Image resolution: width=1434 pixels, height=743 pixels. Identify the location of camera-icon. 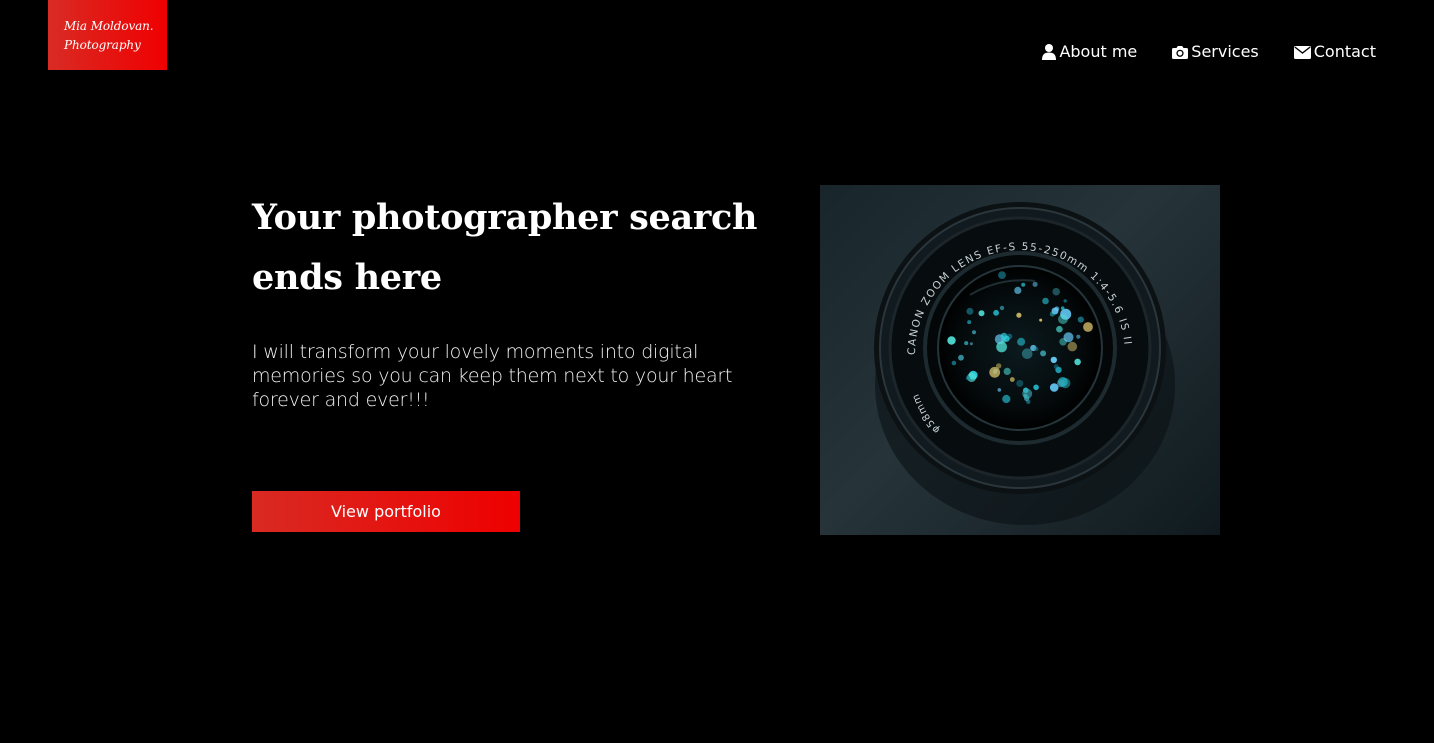
(1180, 52).